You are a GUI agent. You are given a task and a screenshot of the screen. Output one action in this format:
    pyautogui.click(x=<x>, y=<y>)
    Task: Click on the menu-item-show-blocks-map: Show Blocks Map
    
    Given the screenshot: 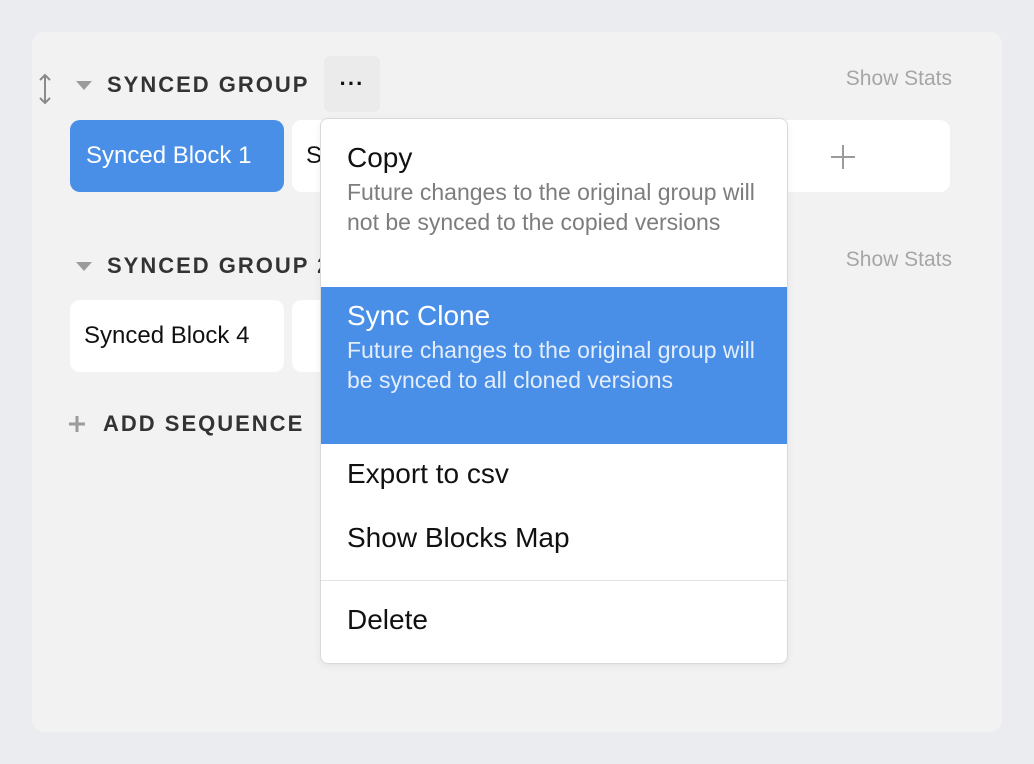 What is the action you would take?
    pyautogui.click(x=554, y=541)
    